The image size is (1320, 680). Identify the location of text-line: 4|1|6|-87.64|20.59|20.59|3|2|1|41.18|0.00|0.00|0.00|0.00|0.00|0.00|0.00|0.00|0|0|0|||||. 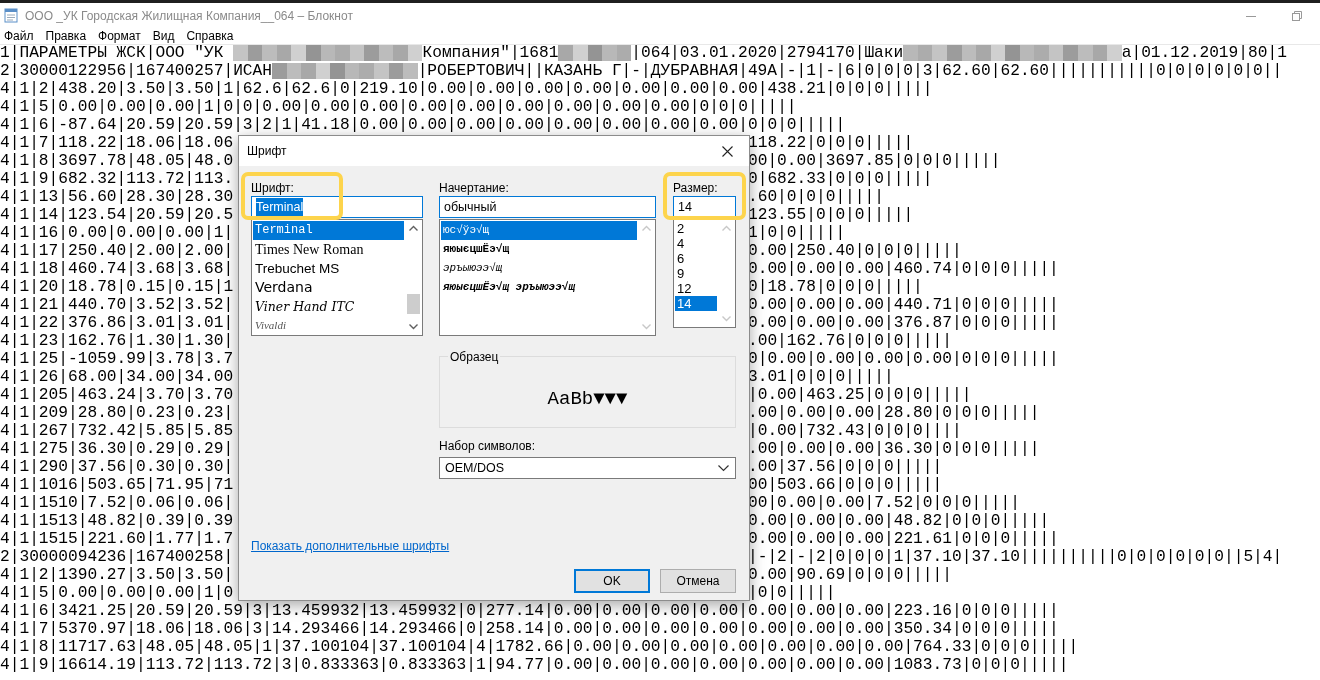
(423, 125).